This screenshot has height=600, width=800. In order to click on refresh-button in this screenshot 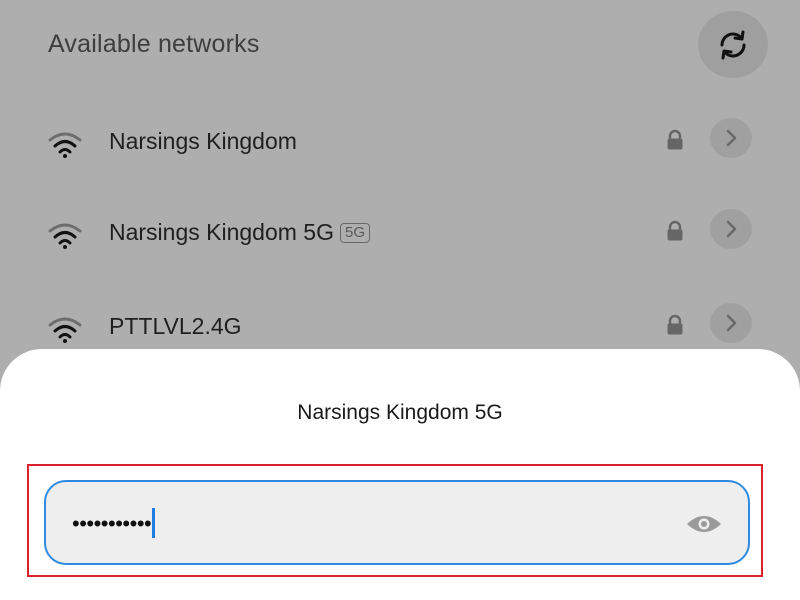, I will do `click(733, 44)`.